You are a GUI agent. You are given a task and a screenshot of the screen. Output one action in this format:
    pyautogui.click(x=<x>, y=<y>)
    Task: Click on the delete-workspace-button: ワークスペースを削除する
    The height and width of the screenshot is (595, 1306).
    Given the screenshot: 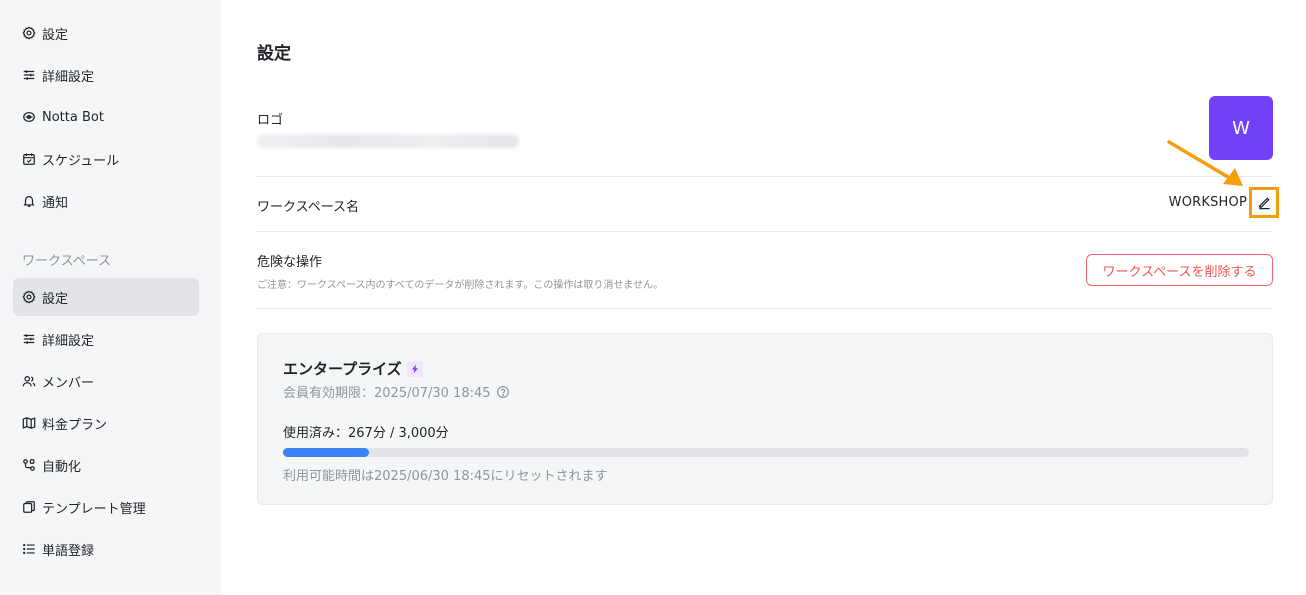 What is the action you would take?
    pyautogui.click(x=1179, y=270)
    